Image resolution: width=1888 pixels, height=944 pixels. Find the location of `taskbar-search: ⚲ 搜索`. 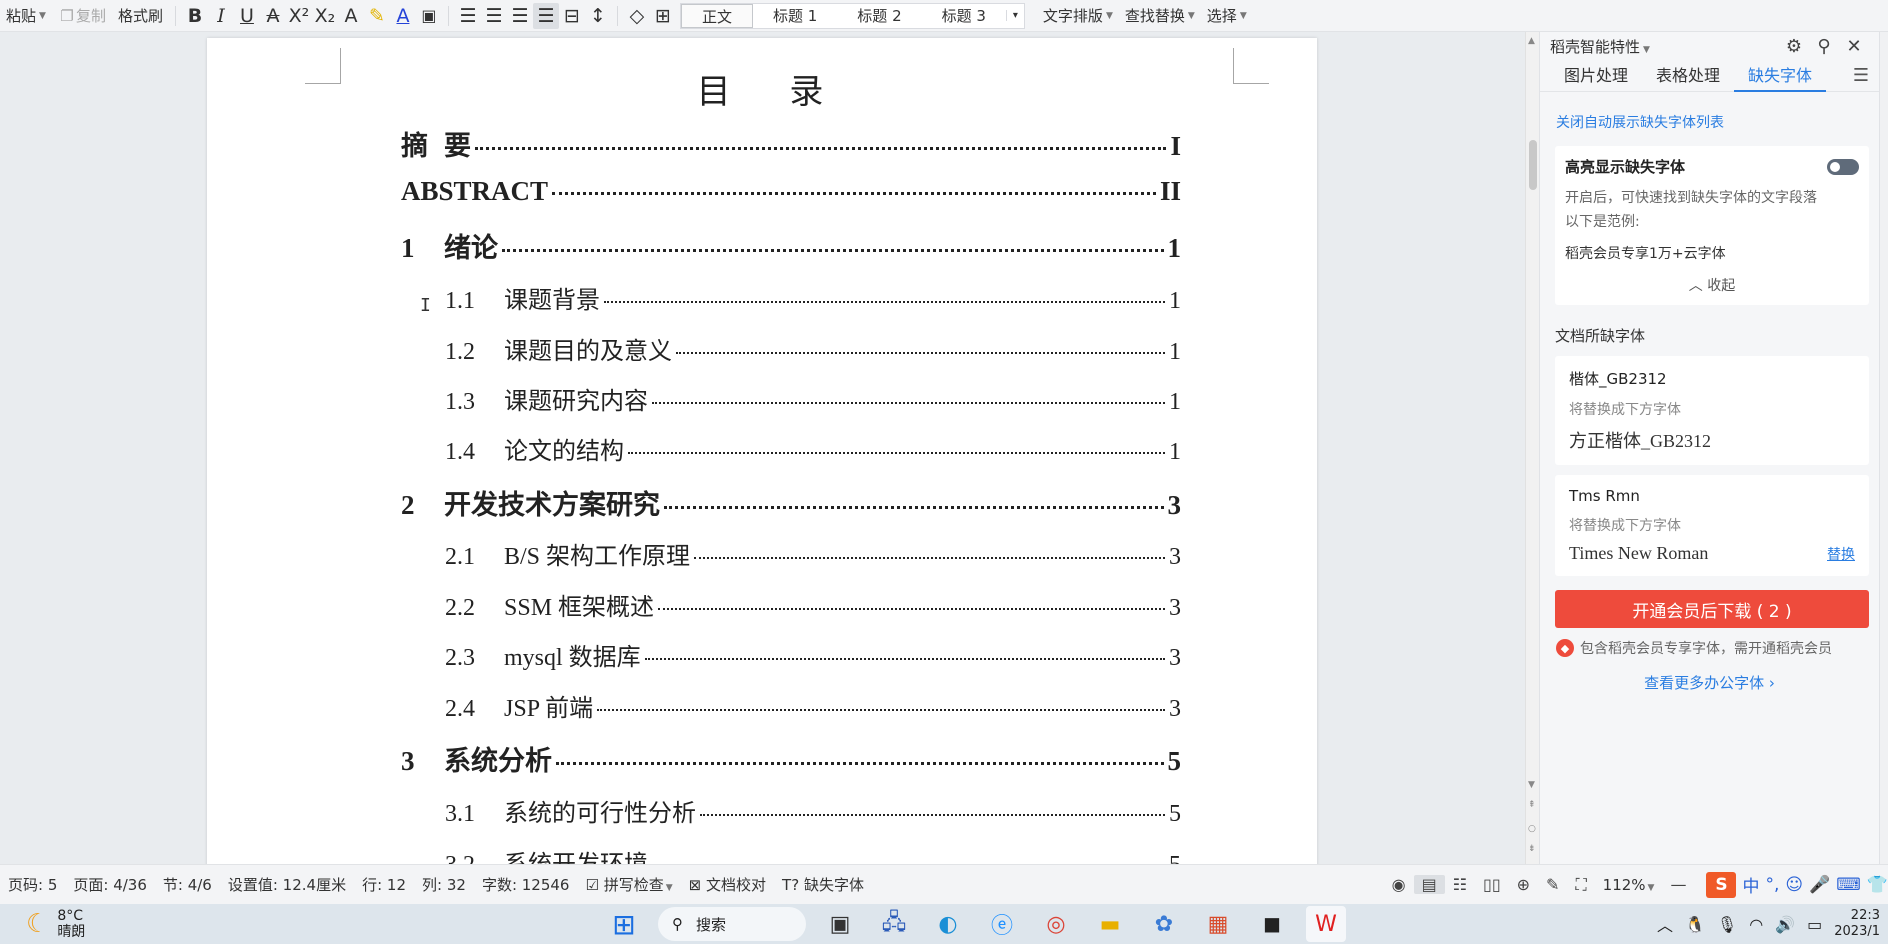

taskbar-search: ⚲ 搜索 is located at coordinates (732, 924).